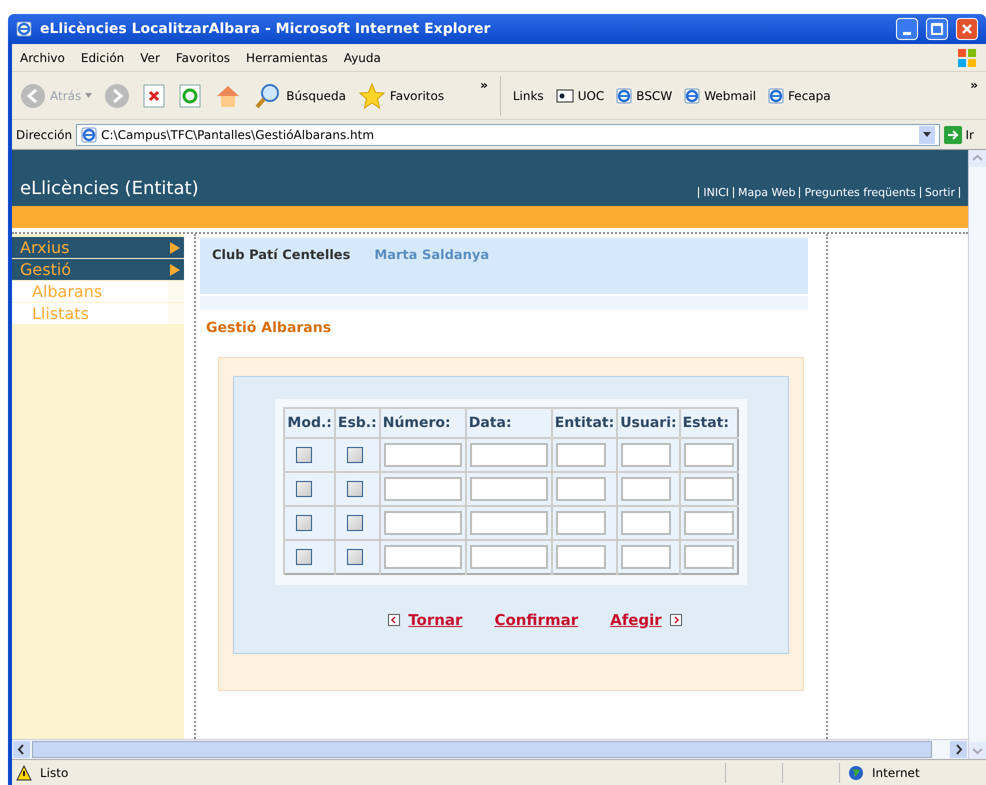  What do you see at coordinates (269, 328) in the screenshot?
I see `page-heading: Gestió Albarans` at bounding box center [269, 328].